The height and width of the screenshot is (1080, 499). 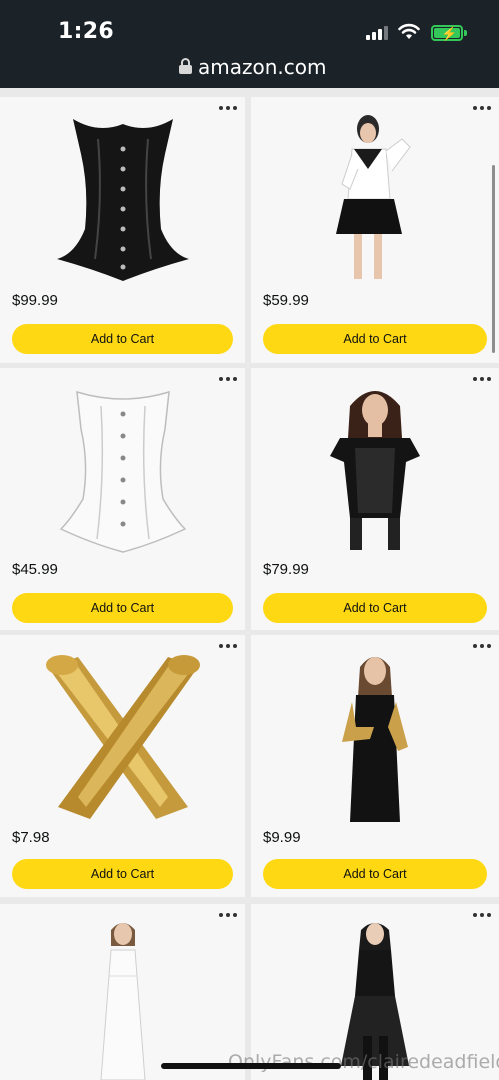 I want to click on product-card, so click(x=122, y=992).